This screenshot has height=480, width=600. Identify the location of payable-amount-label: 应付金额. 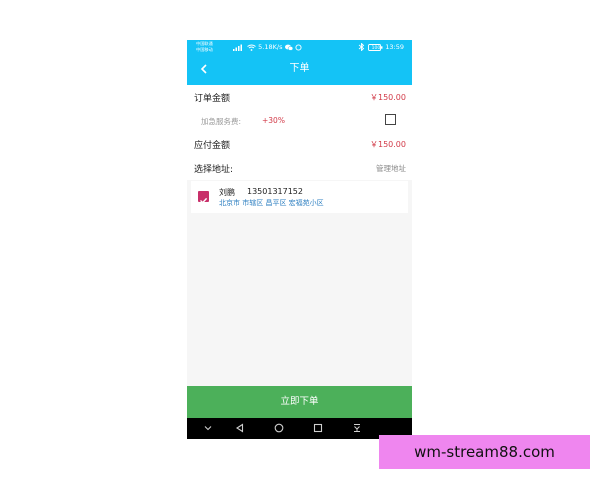
(212, 146).